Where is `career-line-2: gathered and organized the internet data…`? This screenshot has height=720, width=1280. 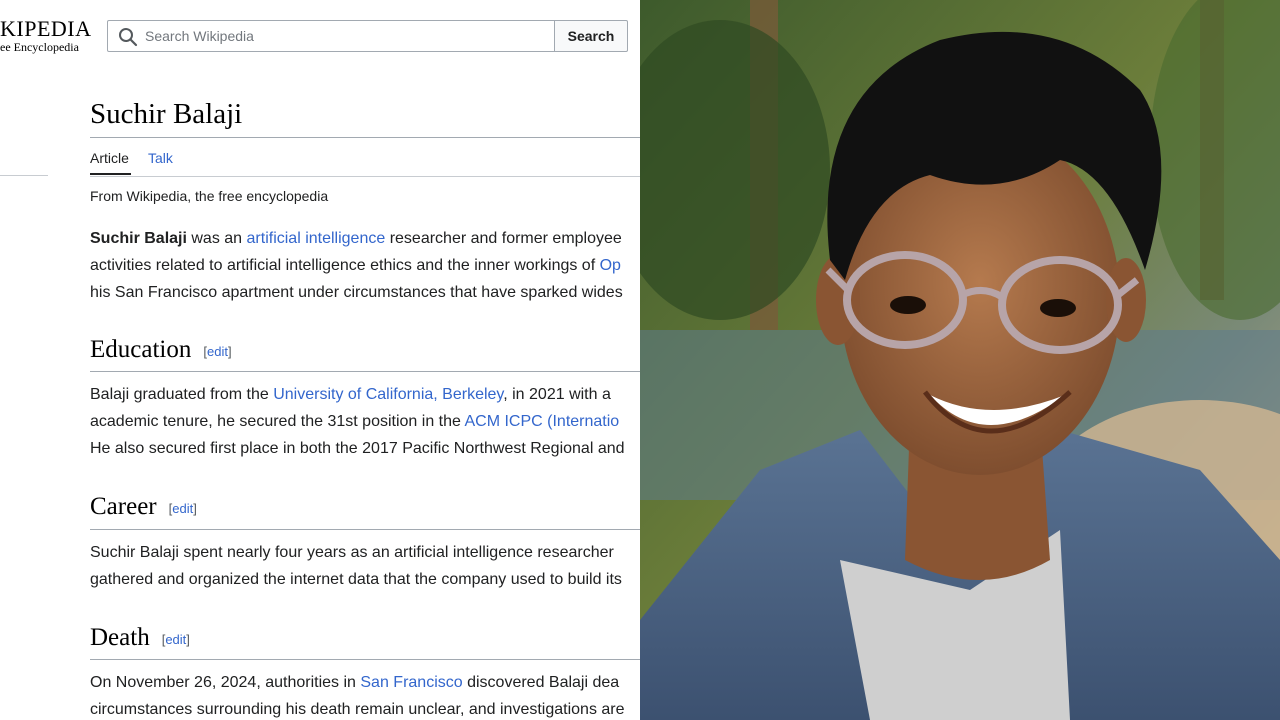
career-line-2: gathered and organized the internet data… is located at coordinates (356, 579).